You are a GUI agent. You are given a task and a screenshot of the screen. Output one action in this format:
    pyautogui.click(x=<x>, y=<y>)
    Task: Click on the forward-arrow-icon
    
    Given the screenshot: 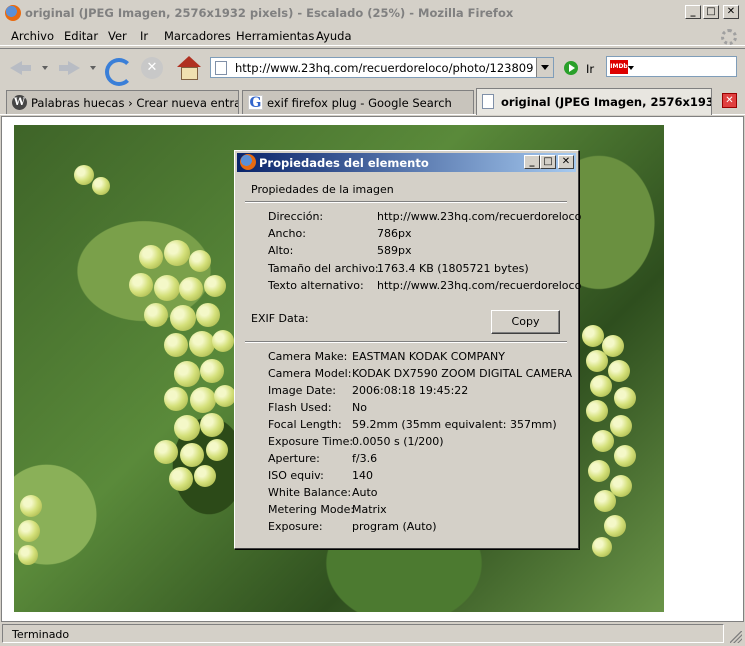 What is the action you would take?
    pyautogui.click(x=69, y=68)
    